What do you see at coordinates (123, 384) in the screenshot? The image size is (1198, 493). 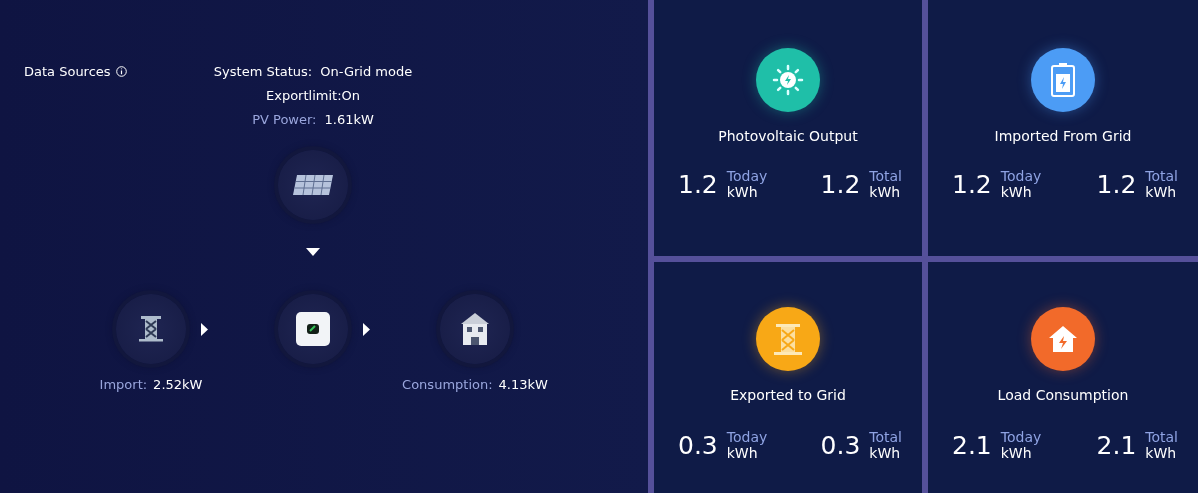 I see `import-label: Import:` at bounding box center [123, 384].